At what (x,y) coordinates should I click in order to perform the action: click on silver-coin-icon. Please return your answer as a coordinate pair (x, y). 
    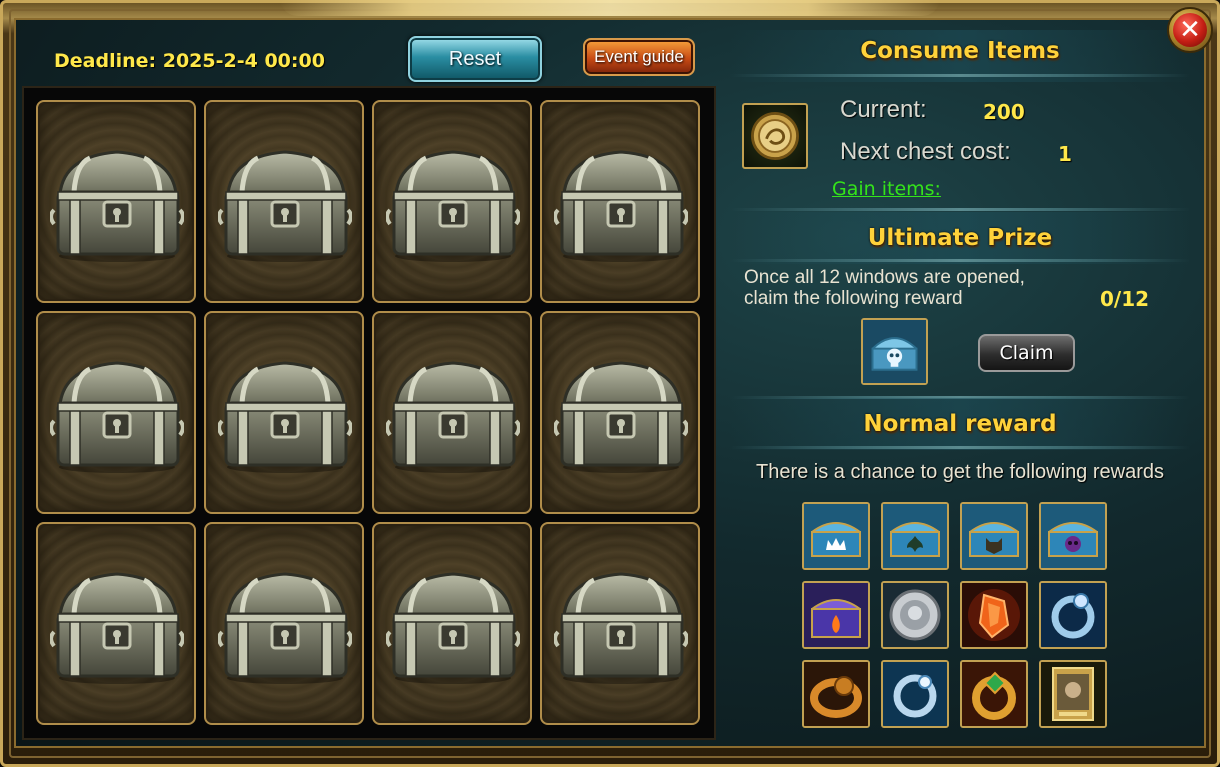
    Looking at the image, I should click on (915, 615).